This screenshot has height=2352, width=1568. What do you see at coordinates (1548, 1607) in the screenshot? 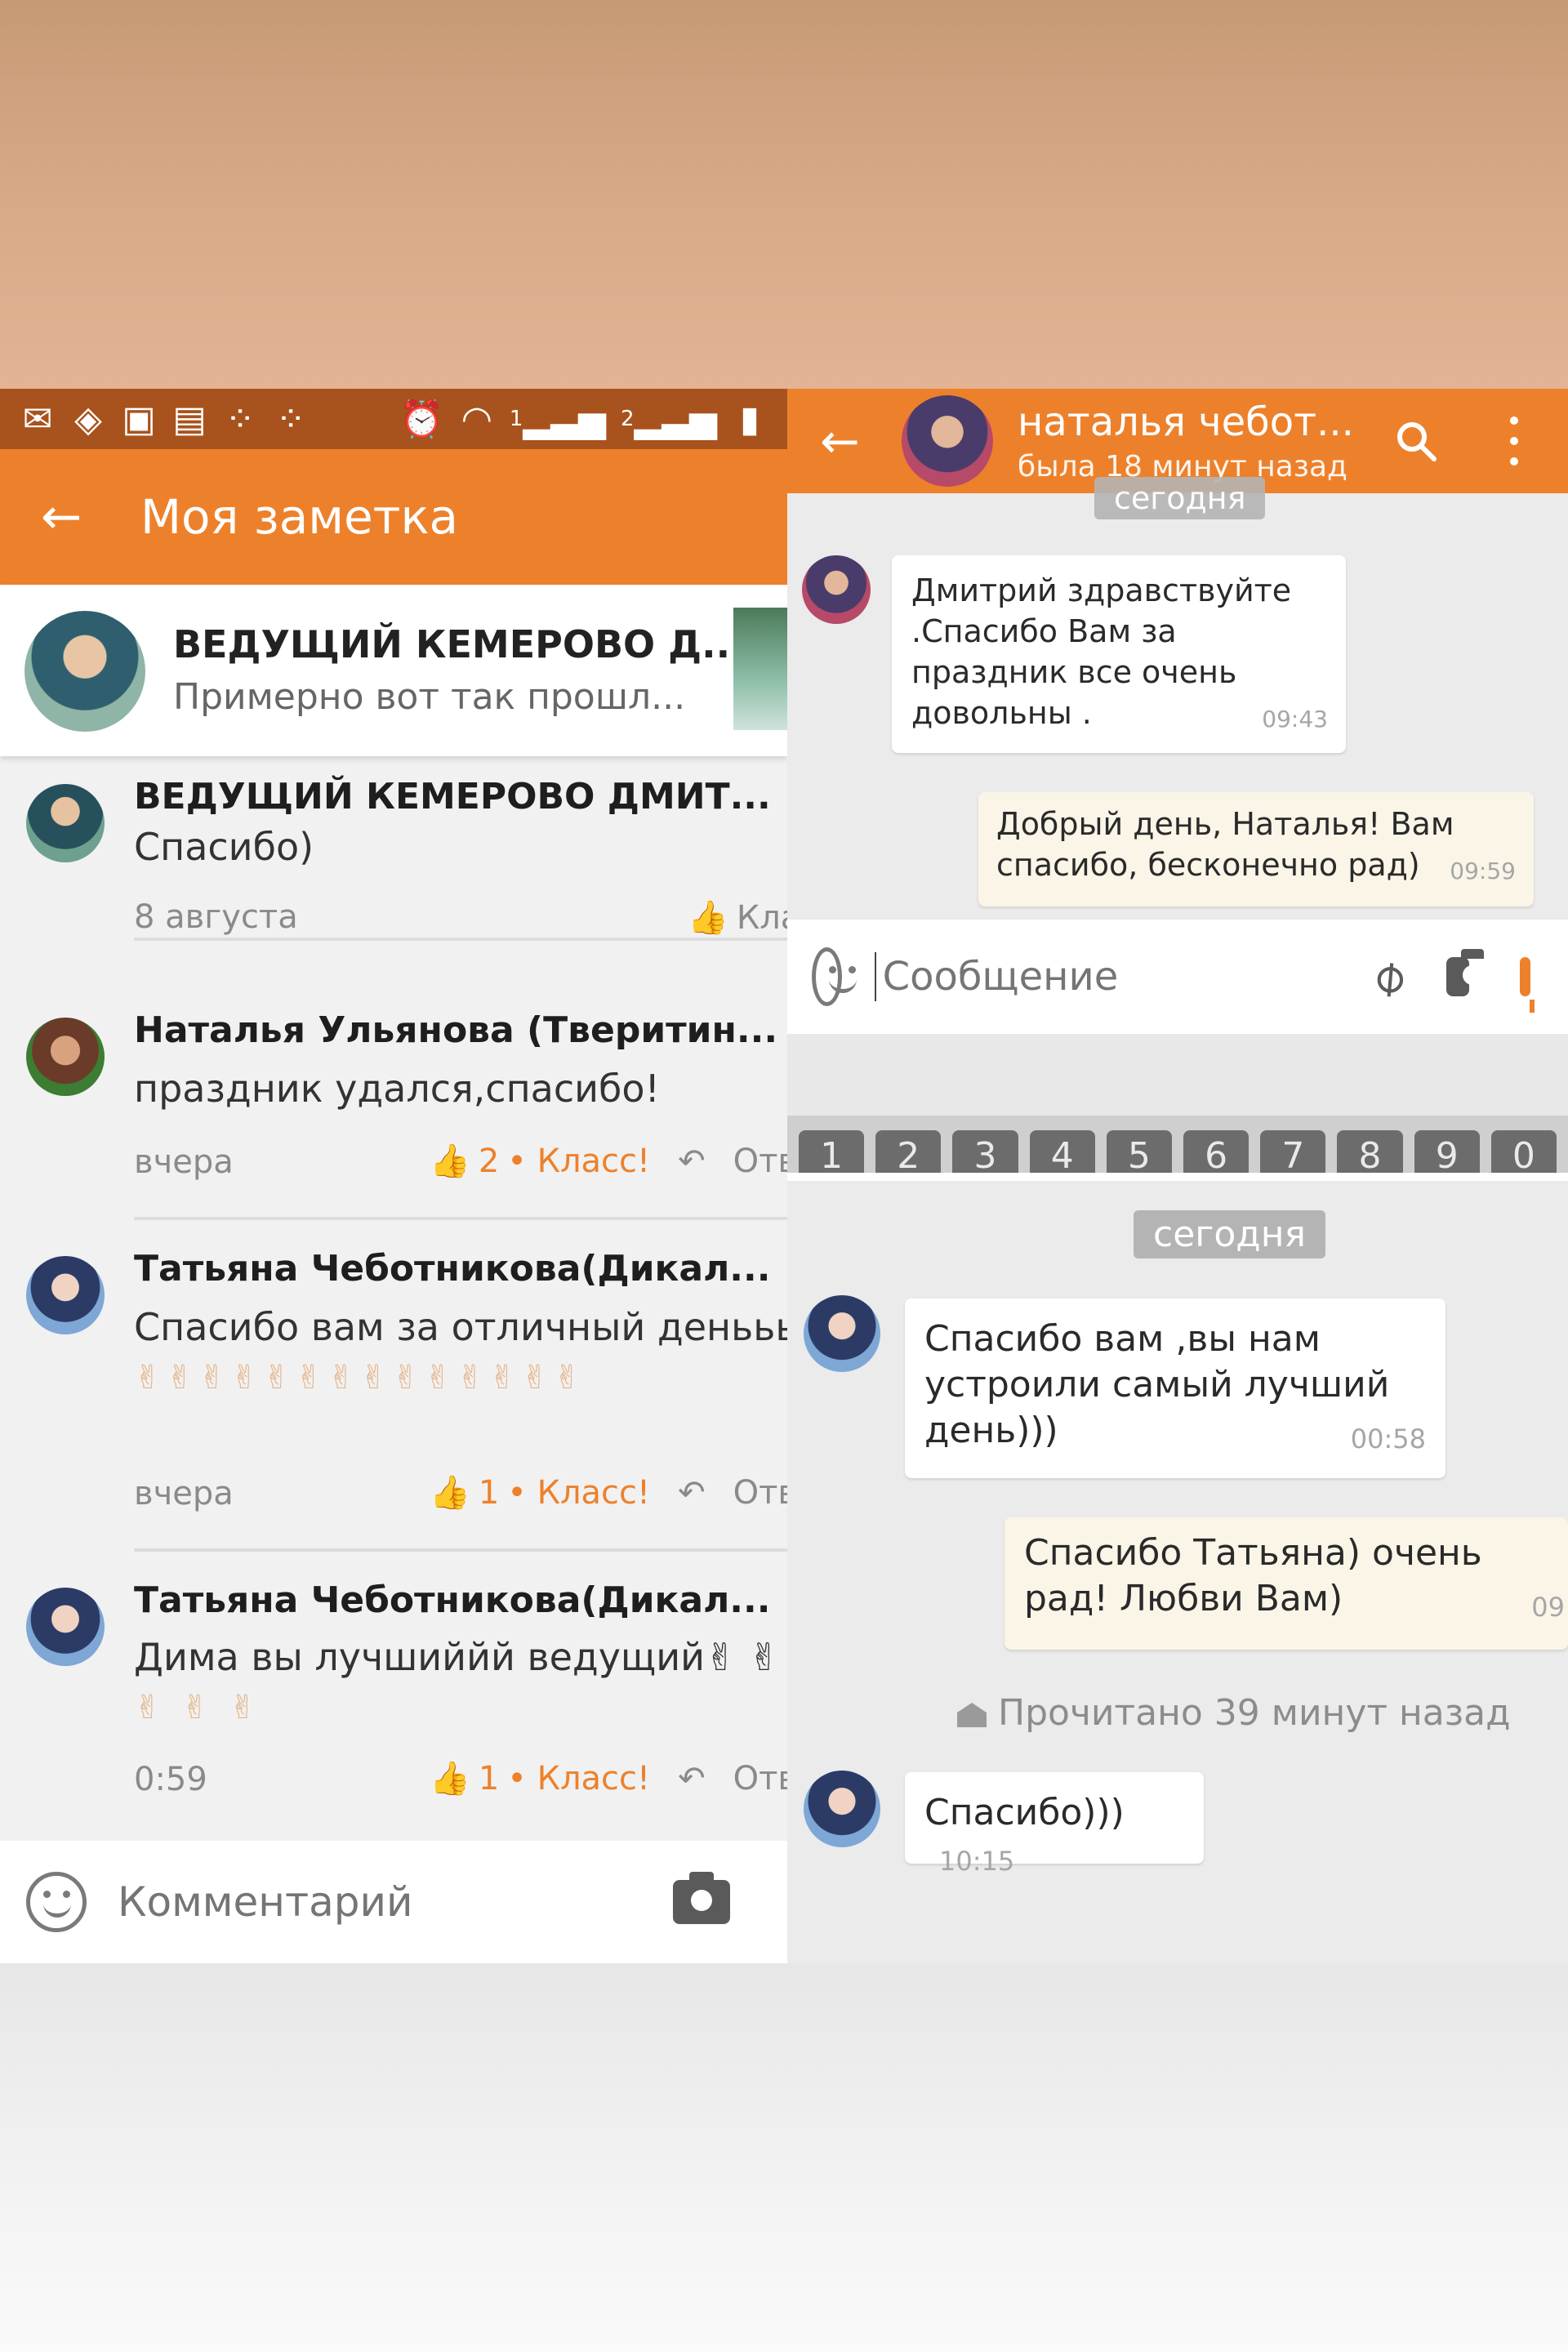
I see `message-time: 09` at bounding box center [1548, 1607].